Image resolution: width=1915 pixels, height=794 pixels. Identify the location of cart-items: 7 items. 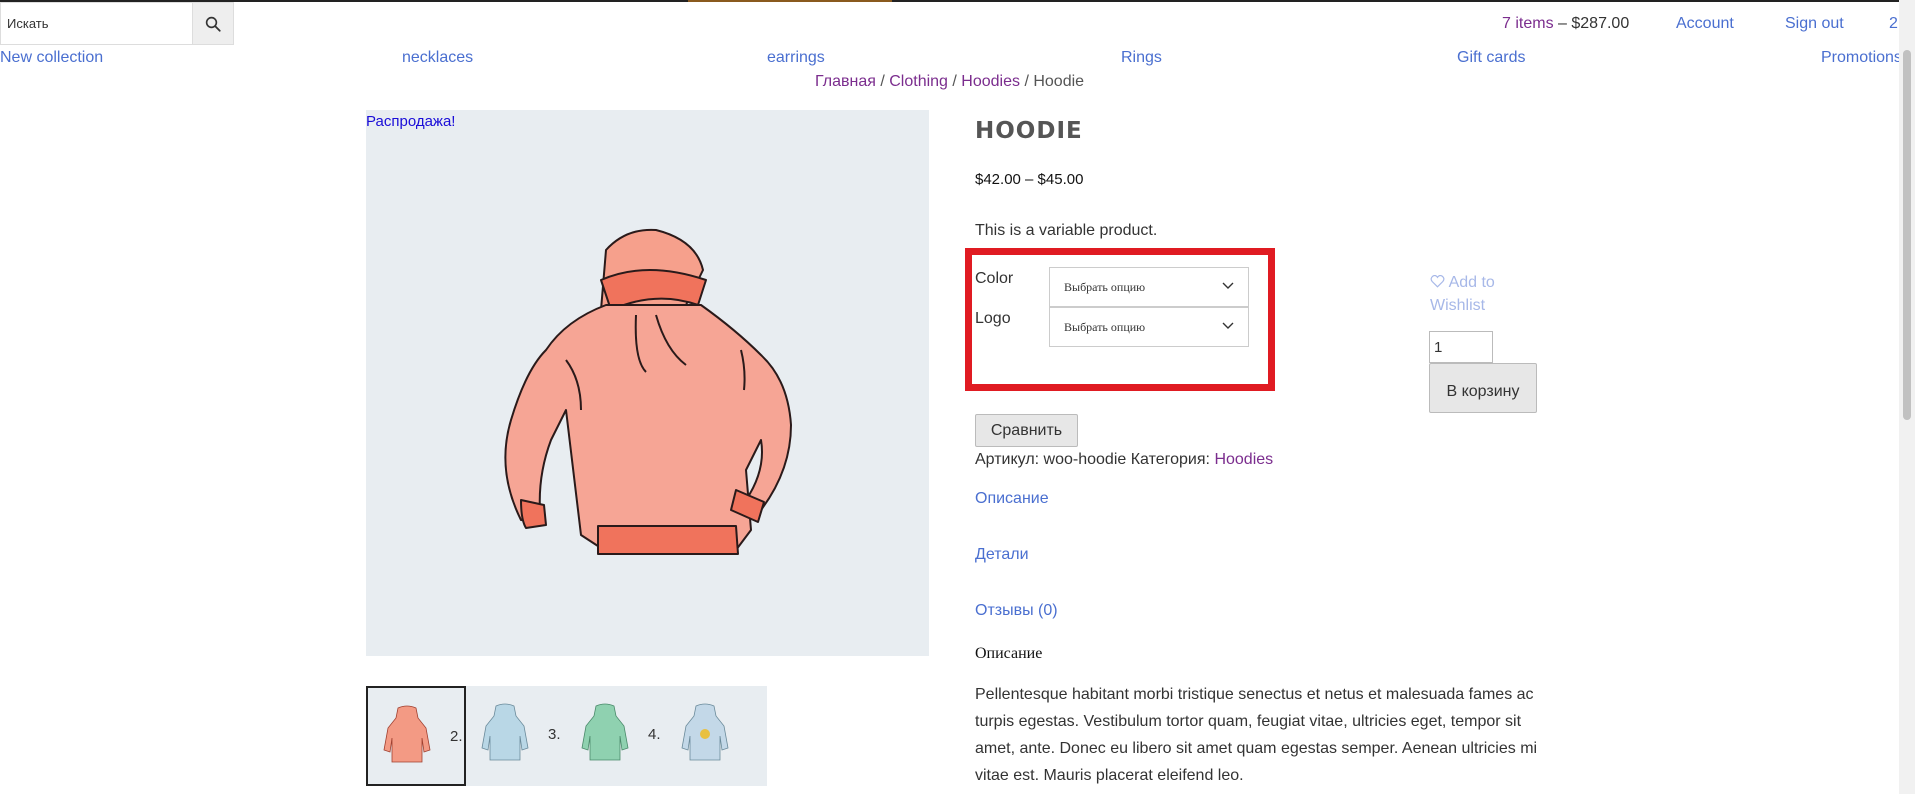
(1528, 23).